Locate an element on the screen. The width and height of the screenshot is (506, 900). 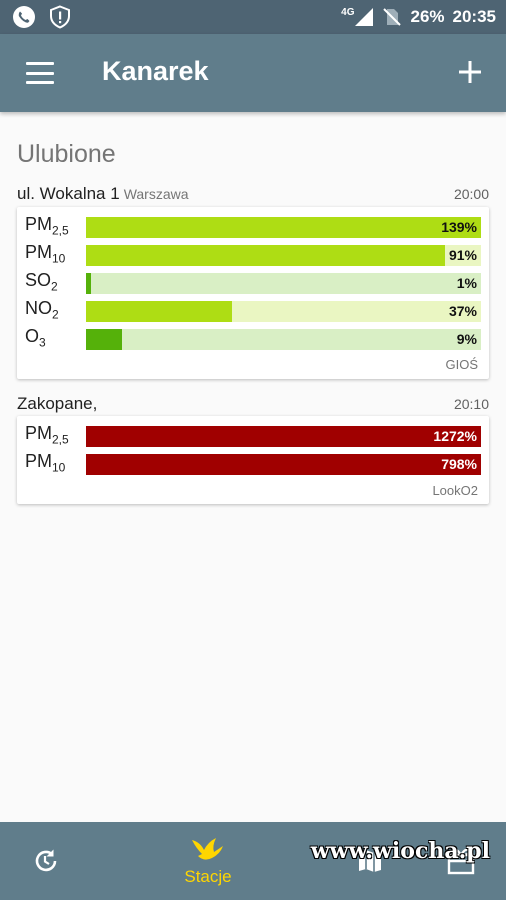
signal-icon is located at coordinates (364, 17).